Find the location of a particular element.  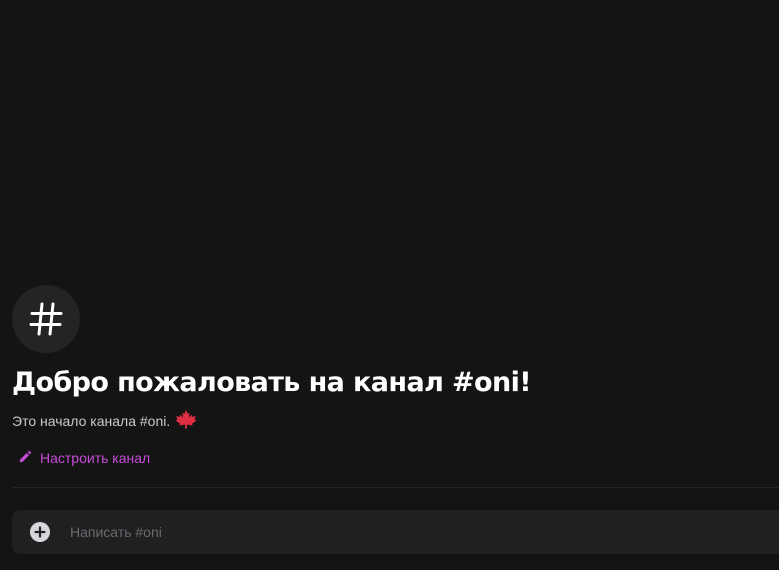

message-input is located at coordinates (423, 532).